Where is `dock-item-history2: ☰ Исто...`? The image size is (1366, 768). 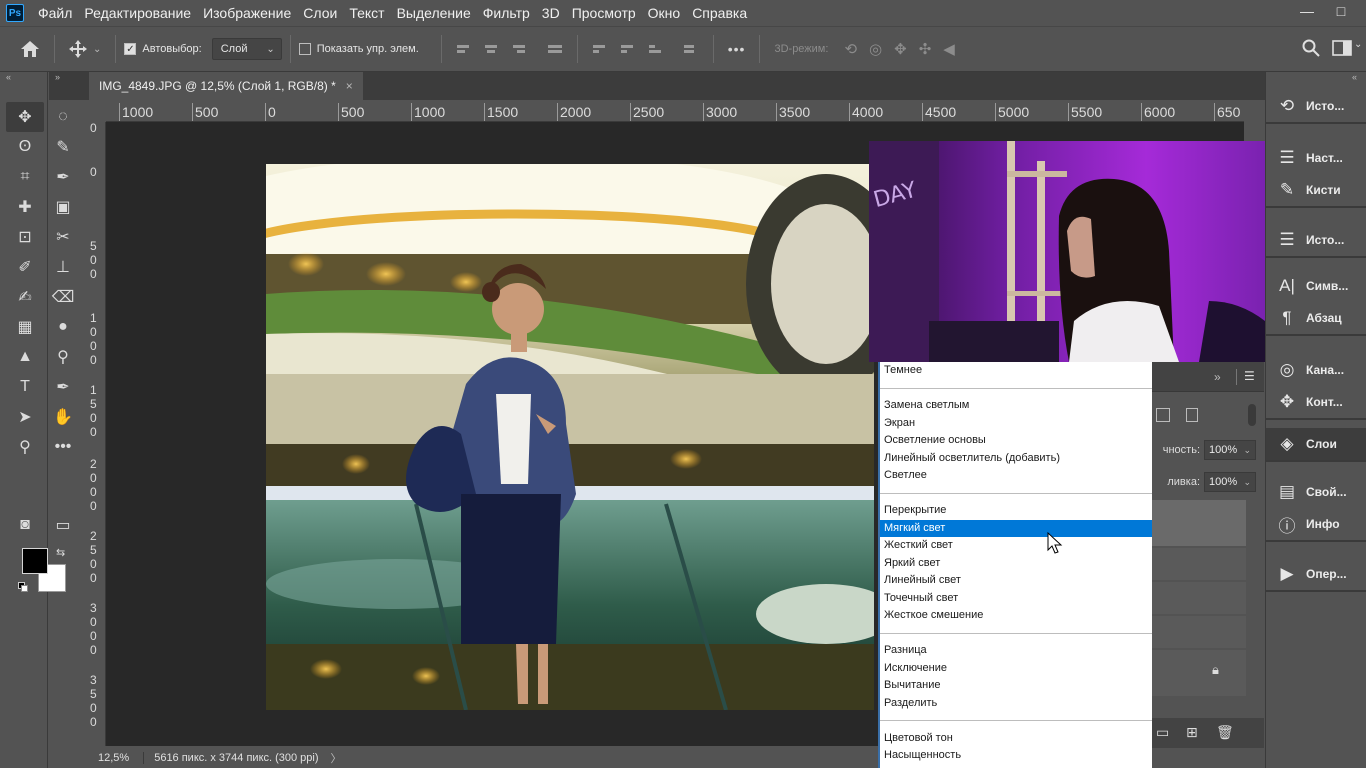 dock-item-history2: ☰ Исто... is located at coordinates (1316, 240).